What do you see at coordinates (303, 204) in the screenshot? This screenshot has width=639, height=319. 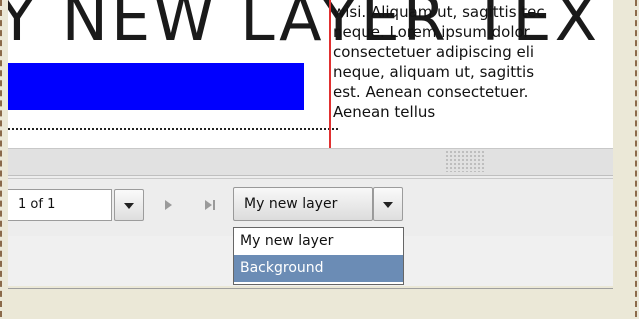 I see `layer-select: My new layer` at bounding box center [303, 204].